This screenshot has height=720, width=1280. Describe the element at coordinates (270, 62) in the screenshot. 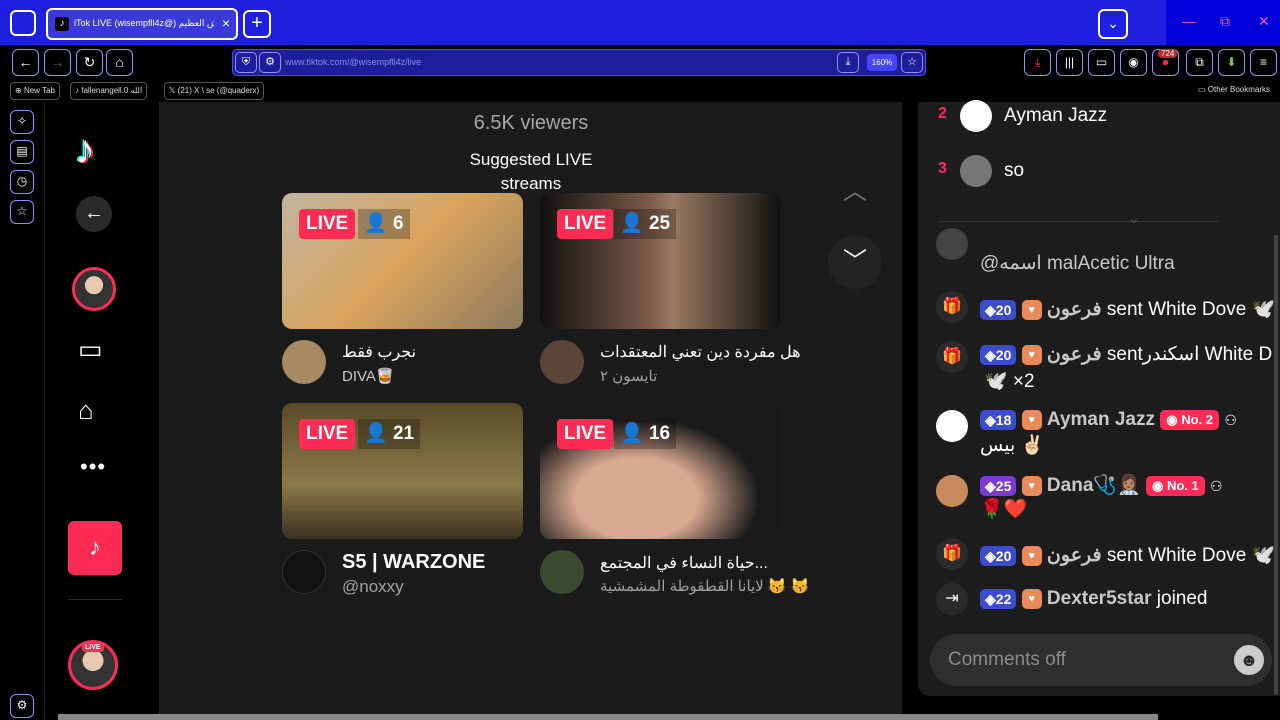

I see `site-settings-icon: ⚙` at that location.